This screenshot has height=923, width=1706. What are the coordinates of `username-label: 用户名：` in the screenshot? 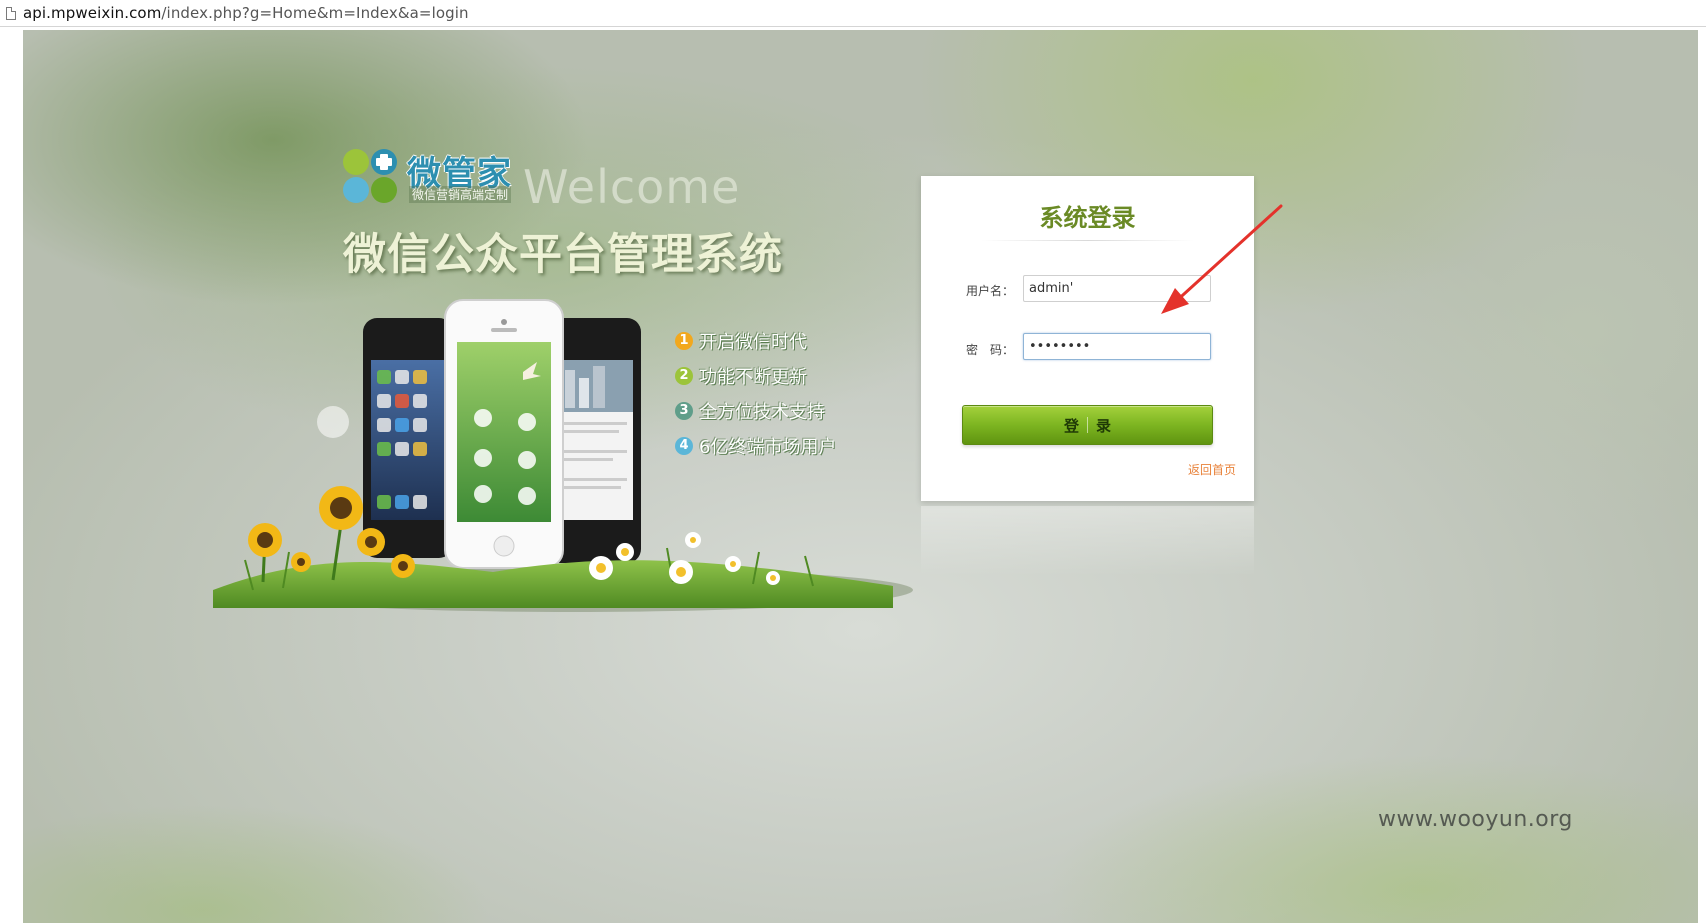 It's located at (990, 291).